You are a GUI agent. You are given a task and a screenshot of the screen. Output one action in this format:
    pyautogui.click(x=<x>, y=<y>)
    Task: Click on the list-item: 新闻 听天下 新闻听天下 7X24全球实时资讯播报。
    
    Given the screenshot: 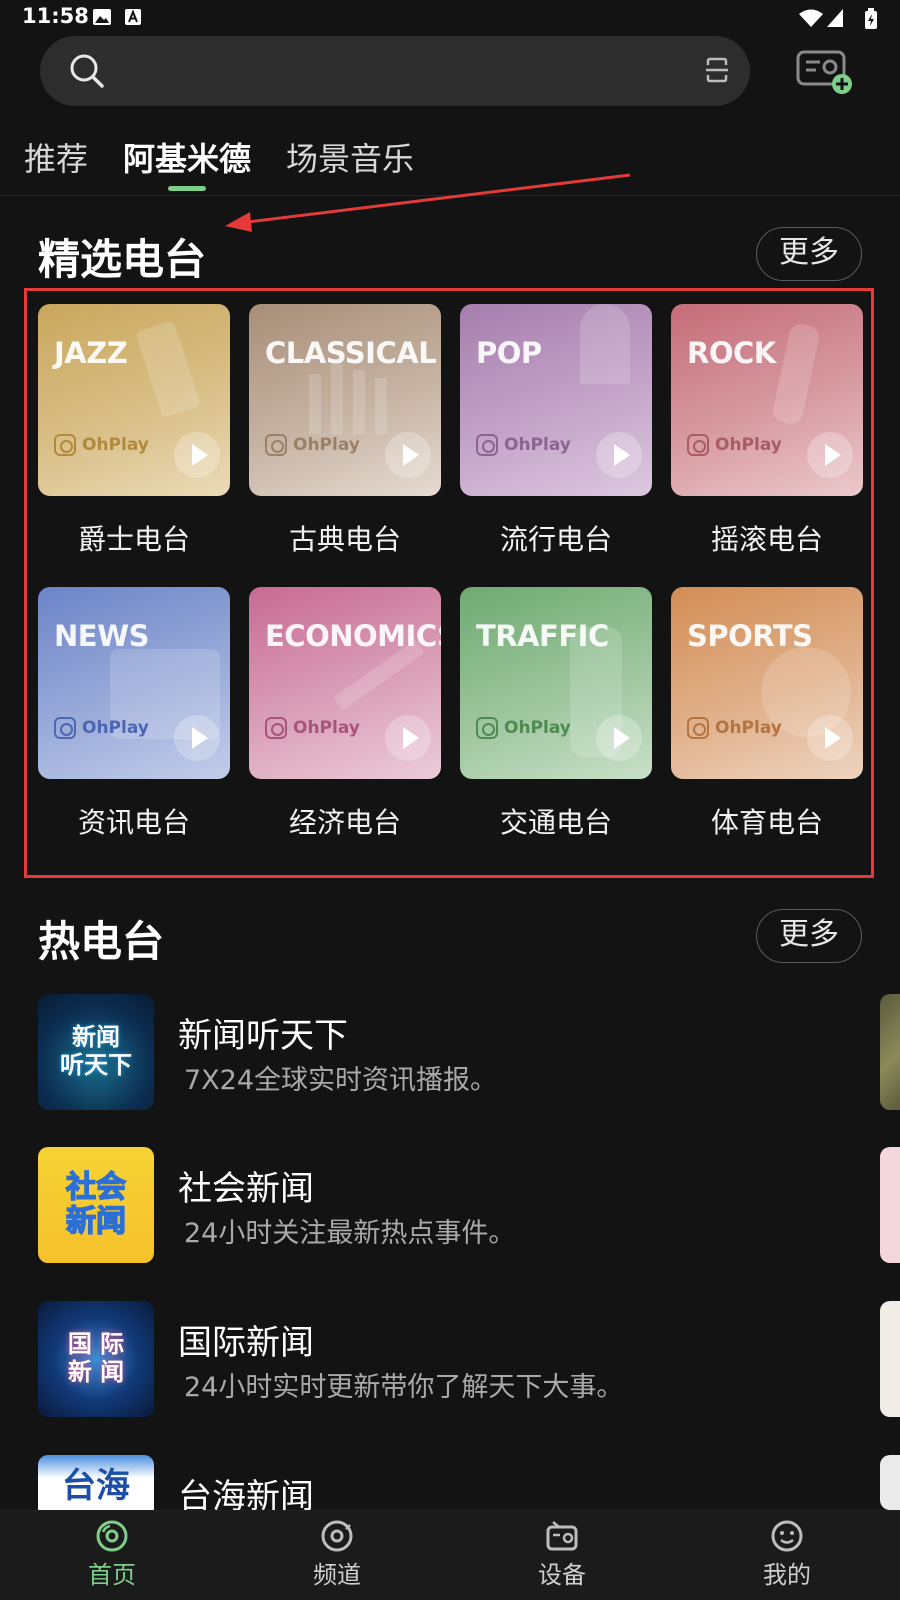 What is the action you would take?
    pyautogui.click(x=448, y=1052)
    